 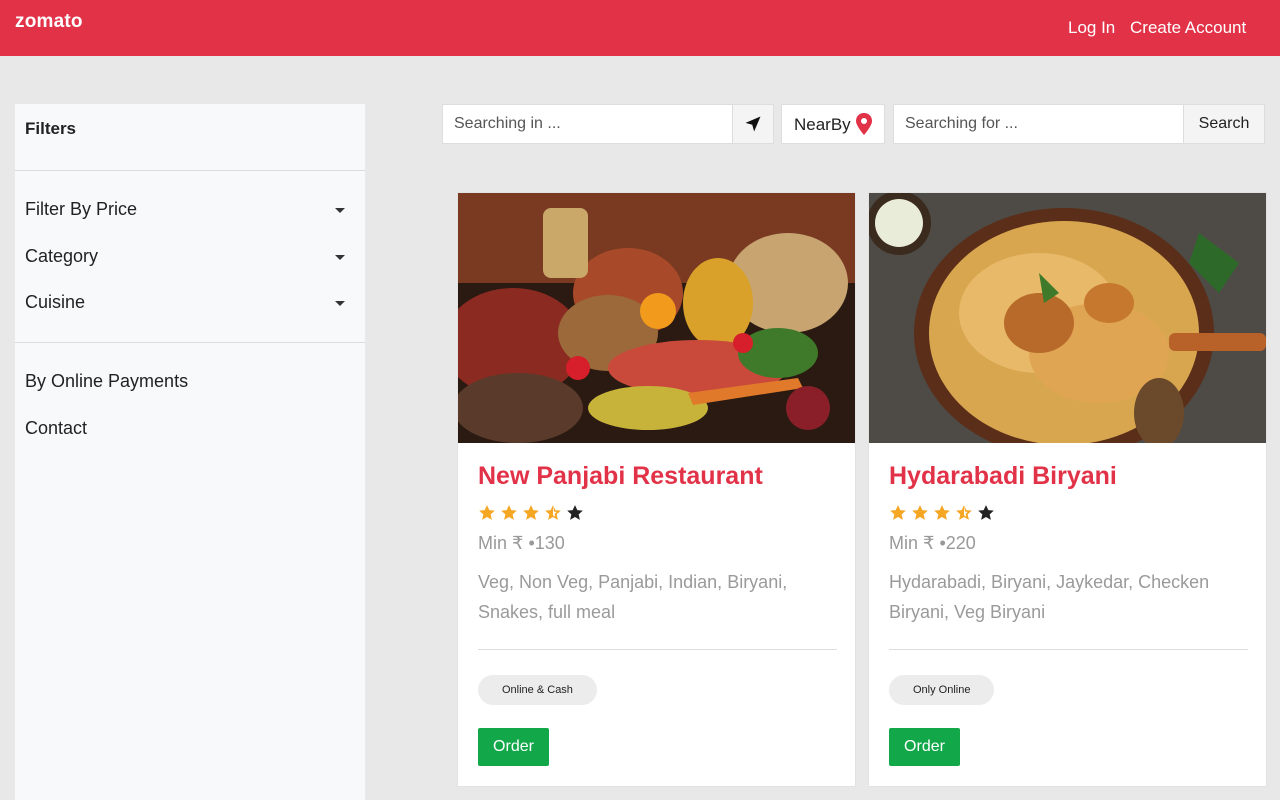 I want to click on category-label: Category, so click(x=62, y=256).